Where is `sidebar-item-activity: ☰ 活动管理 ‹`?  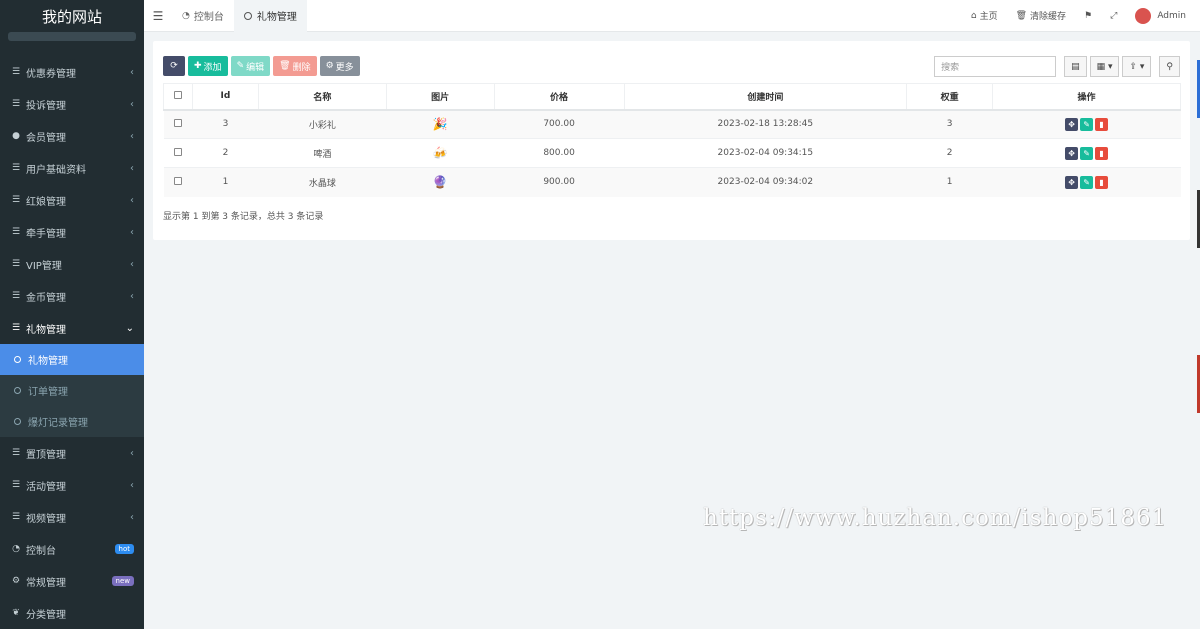
sidebar-item-activity: ☰ 活动管理 ‹ is located at coordinates (72, 485).